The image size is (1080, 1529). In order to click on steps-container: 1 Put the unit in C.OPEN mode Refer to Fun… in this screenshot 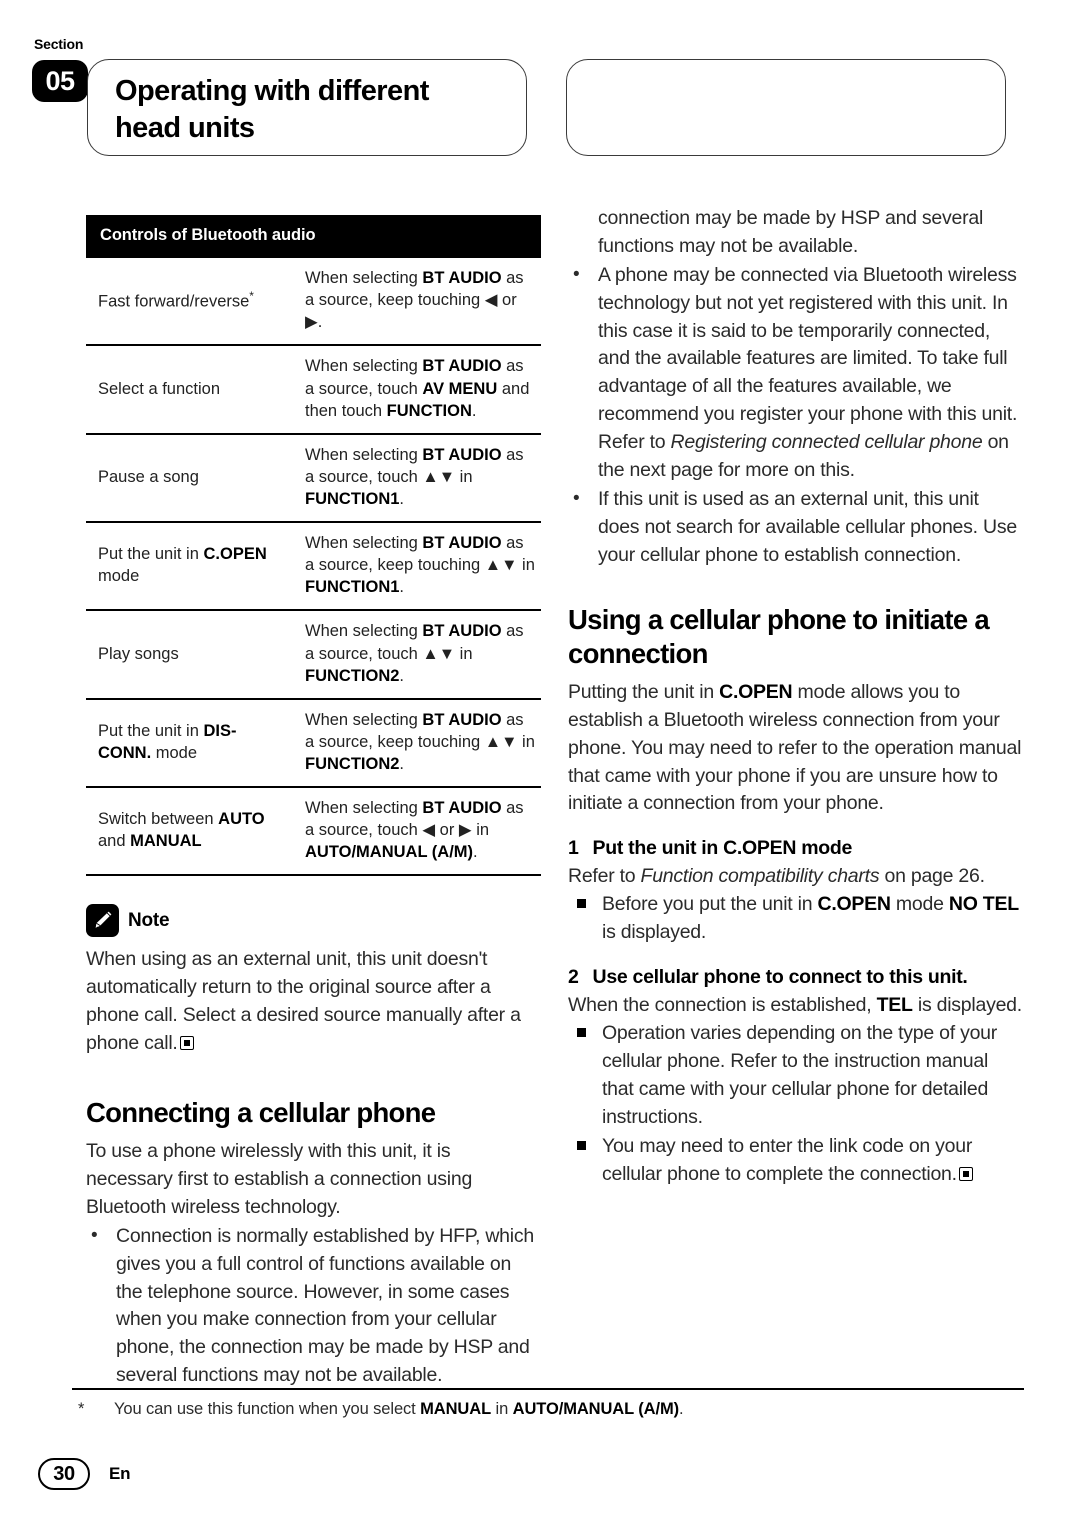, I will do `click(795, 1011)`.